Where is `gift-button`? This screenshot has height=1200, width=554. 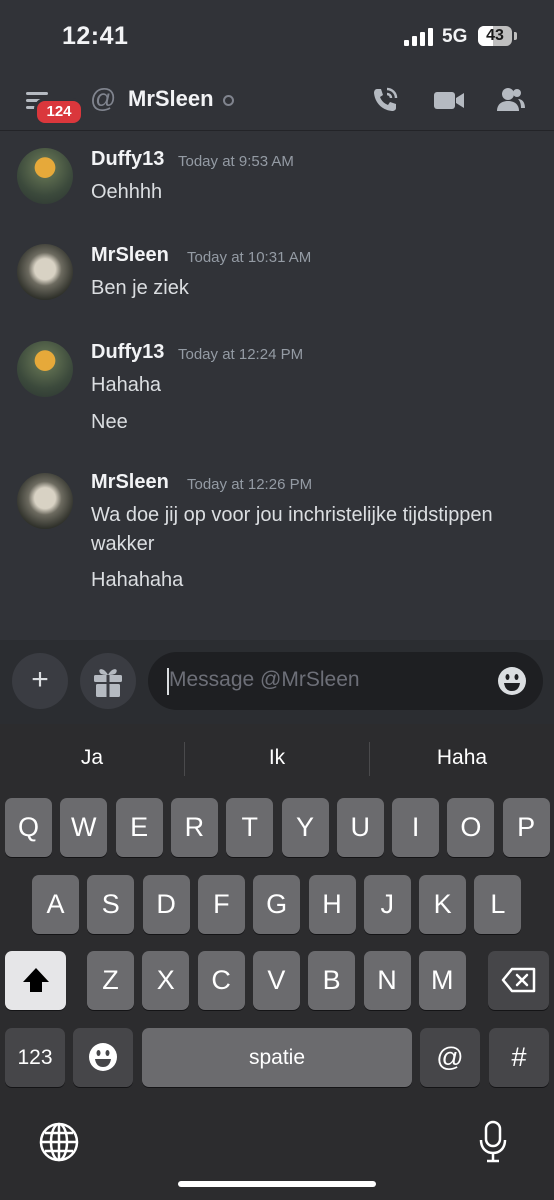
gift-button is located at coordinates (108, 681).